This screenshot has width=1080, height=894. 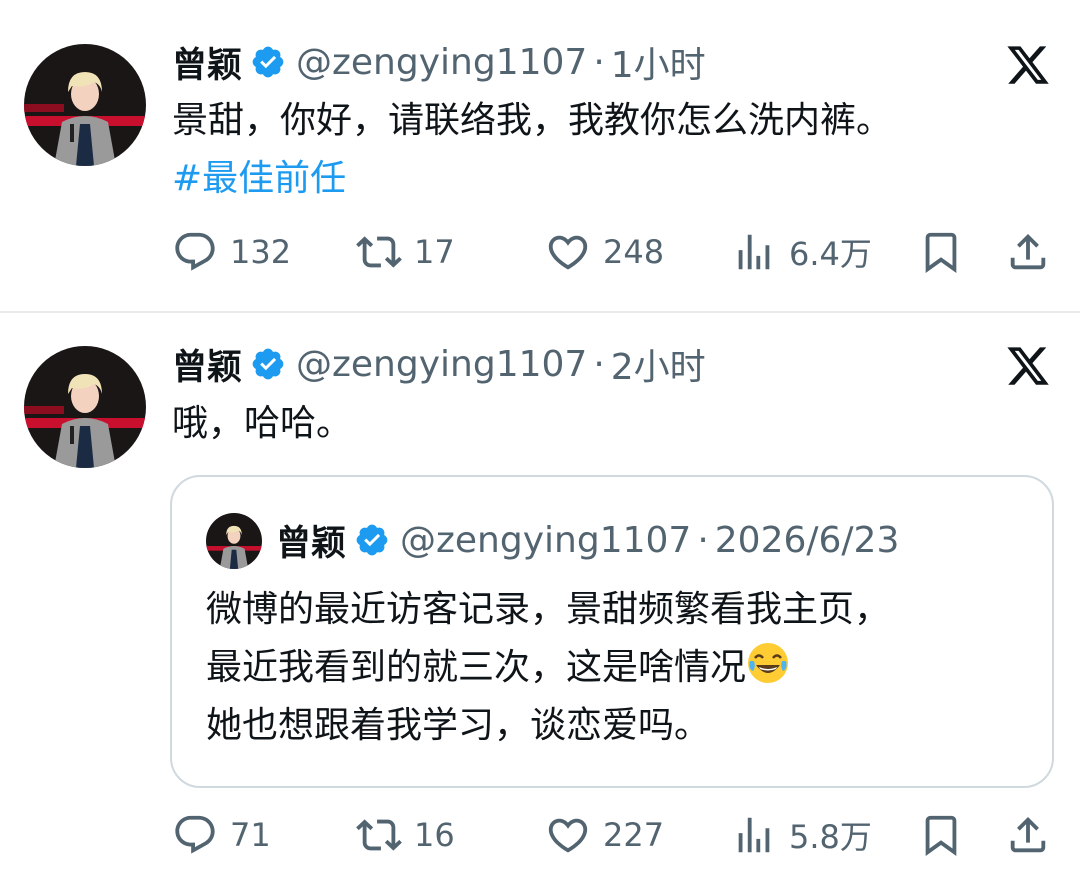 What do you see at coordinates (532, 120) in the screenshot?
I see `tweet-text: 景甜，你好，请联络我，我教你怎么洗内裤。` at bounding box center [532, 120].